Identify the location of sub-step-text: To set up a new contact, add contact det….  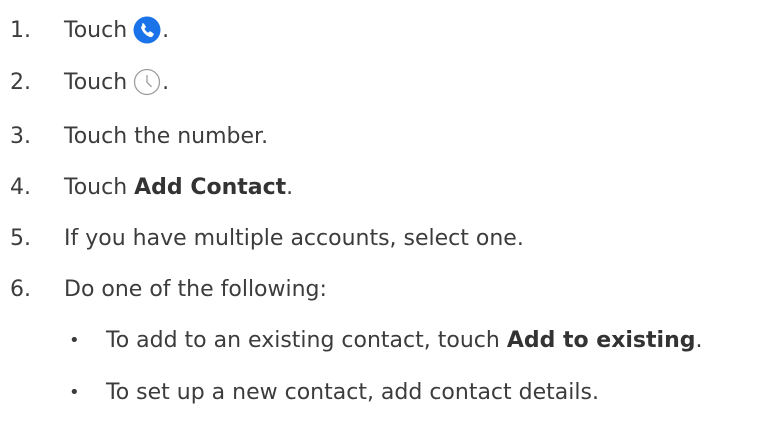
(352, 392).